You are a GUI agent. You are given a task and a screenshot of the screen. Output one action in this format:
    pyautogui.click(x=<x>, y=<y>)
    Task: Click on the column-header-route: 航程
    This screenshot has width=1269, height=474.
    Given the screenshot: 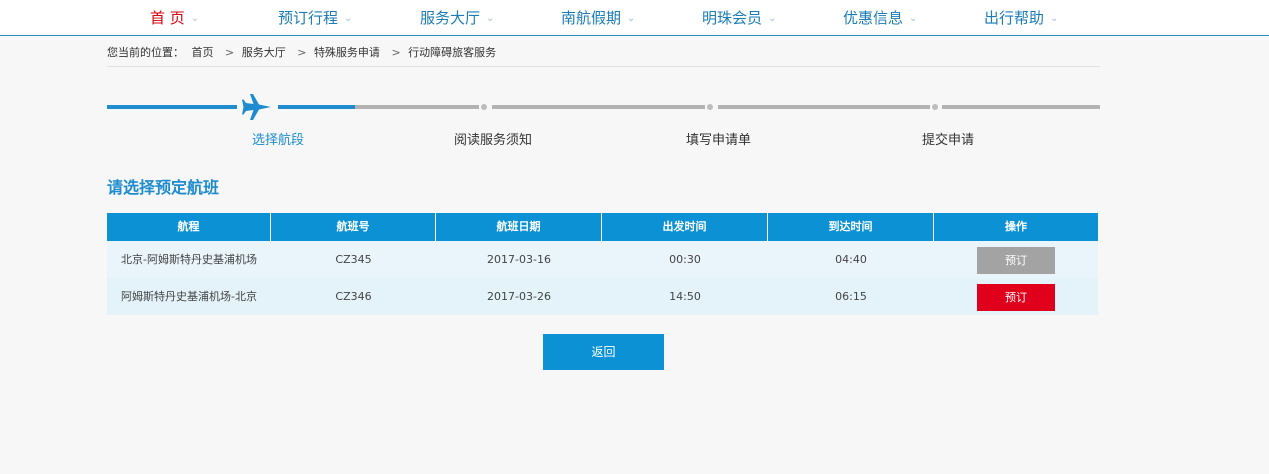 What is the action you would take?
    pyautogui.click(x=189, y=227)
    